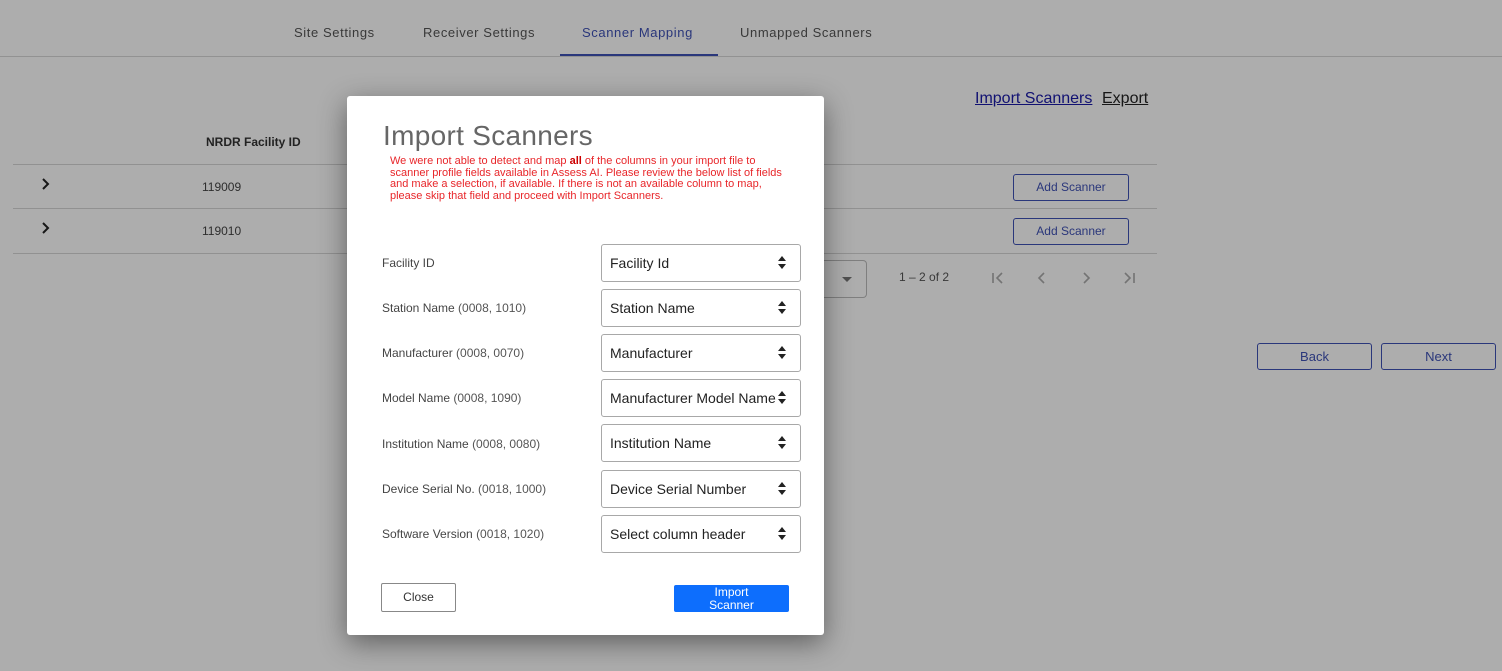 The image size is (1502, 671). I want to click on field-label-facility-id: Facility ID, so click(408, 263).